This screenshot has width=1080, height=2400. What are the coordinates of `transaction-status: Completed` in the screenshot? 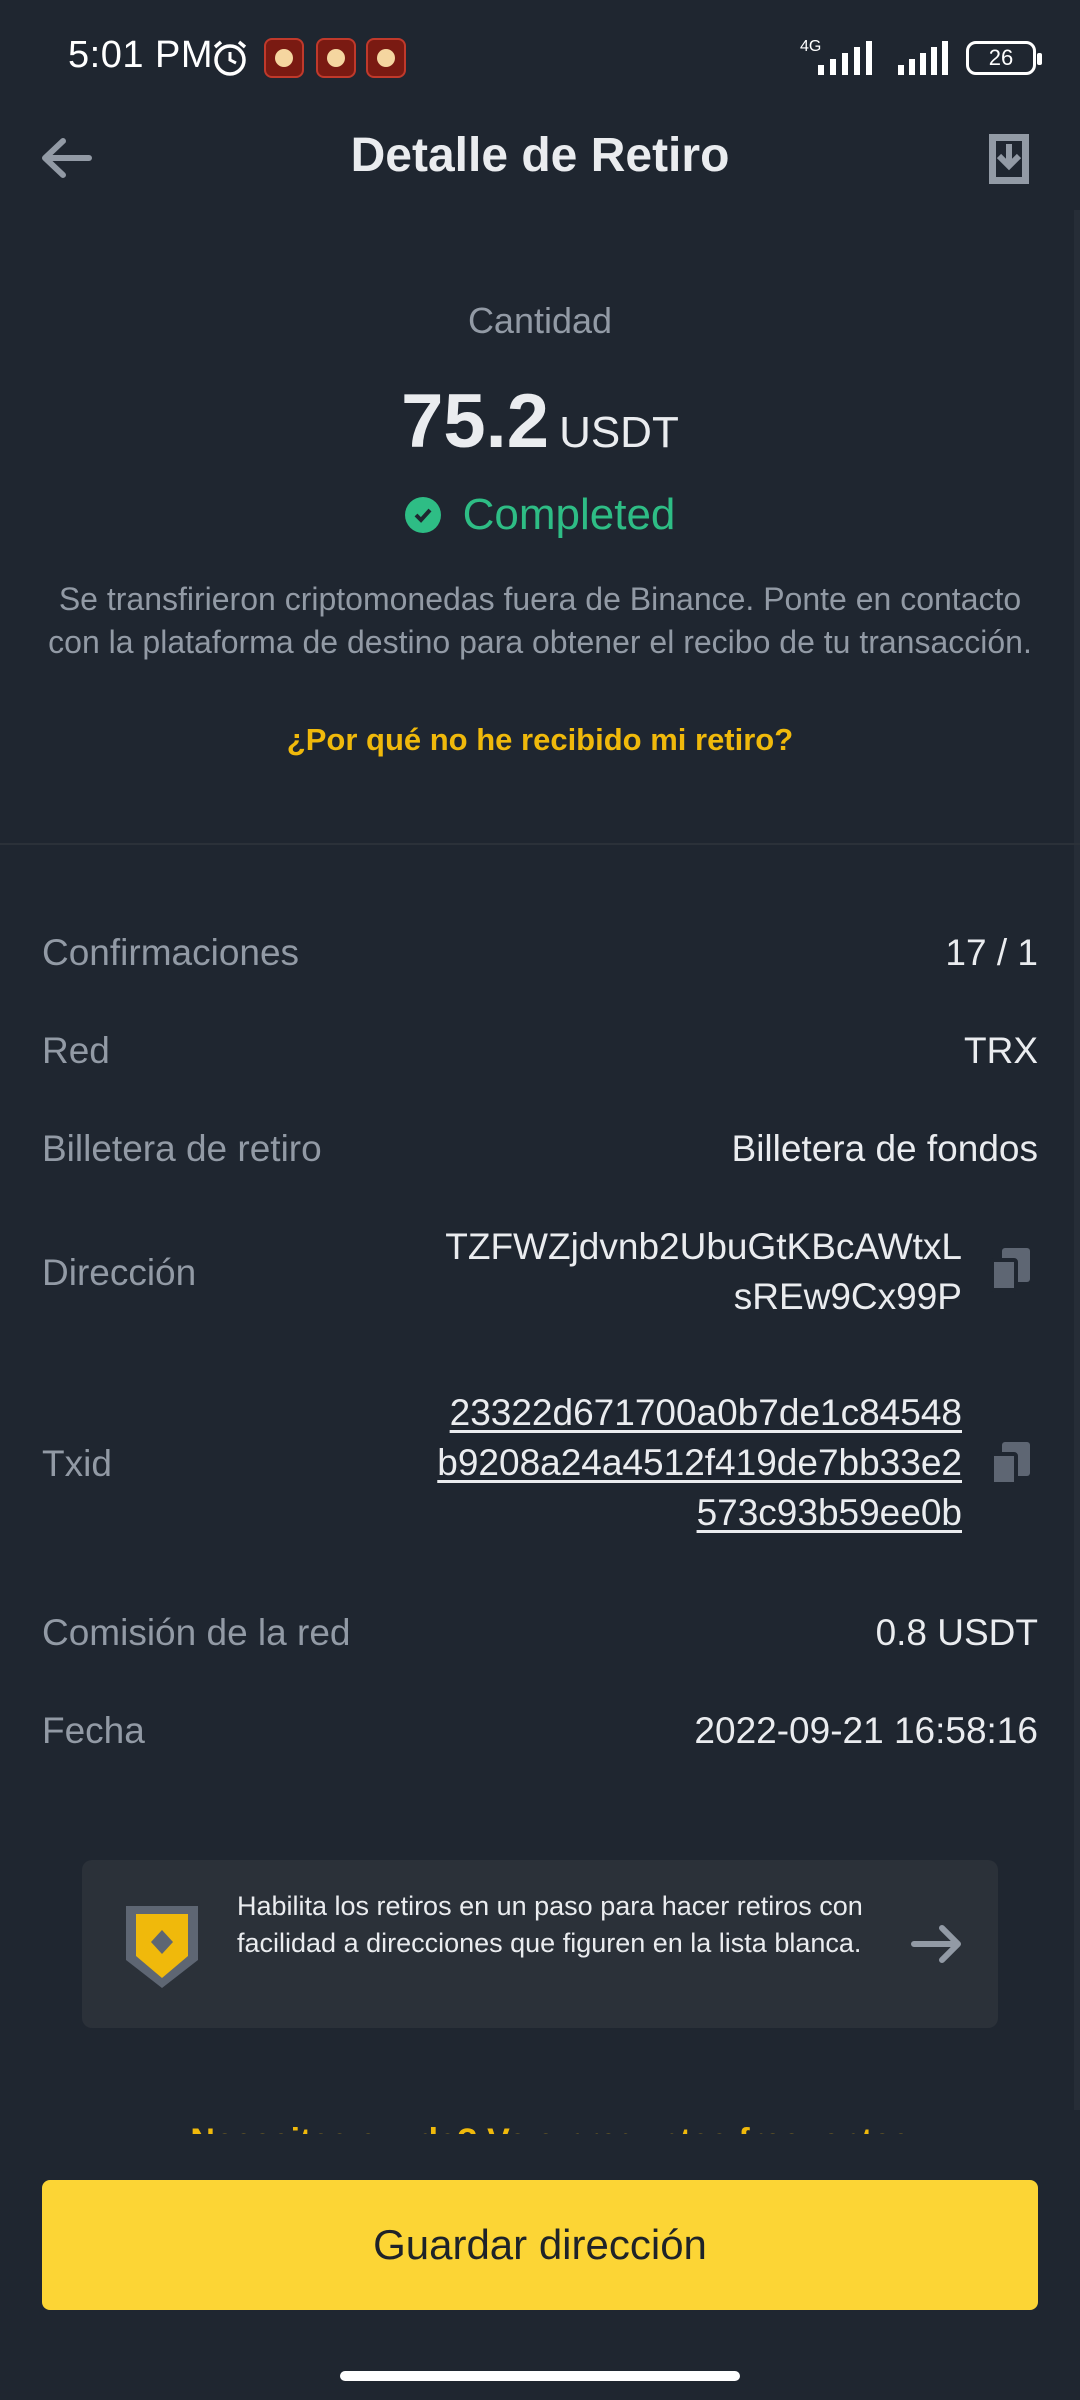 It's located at (540, 515).